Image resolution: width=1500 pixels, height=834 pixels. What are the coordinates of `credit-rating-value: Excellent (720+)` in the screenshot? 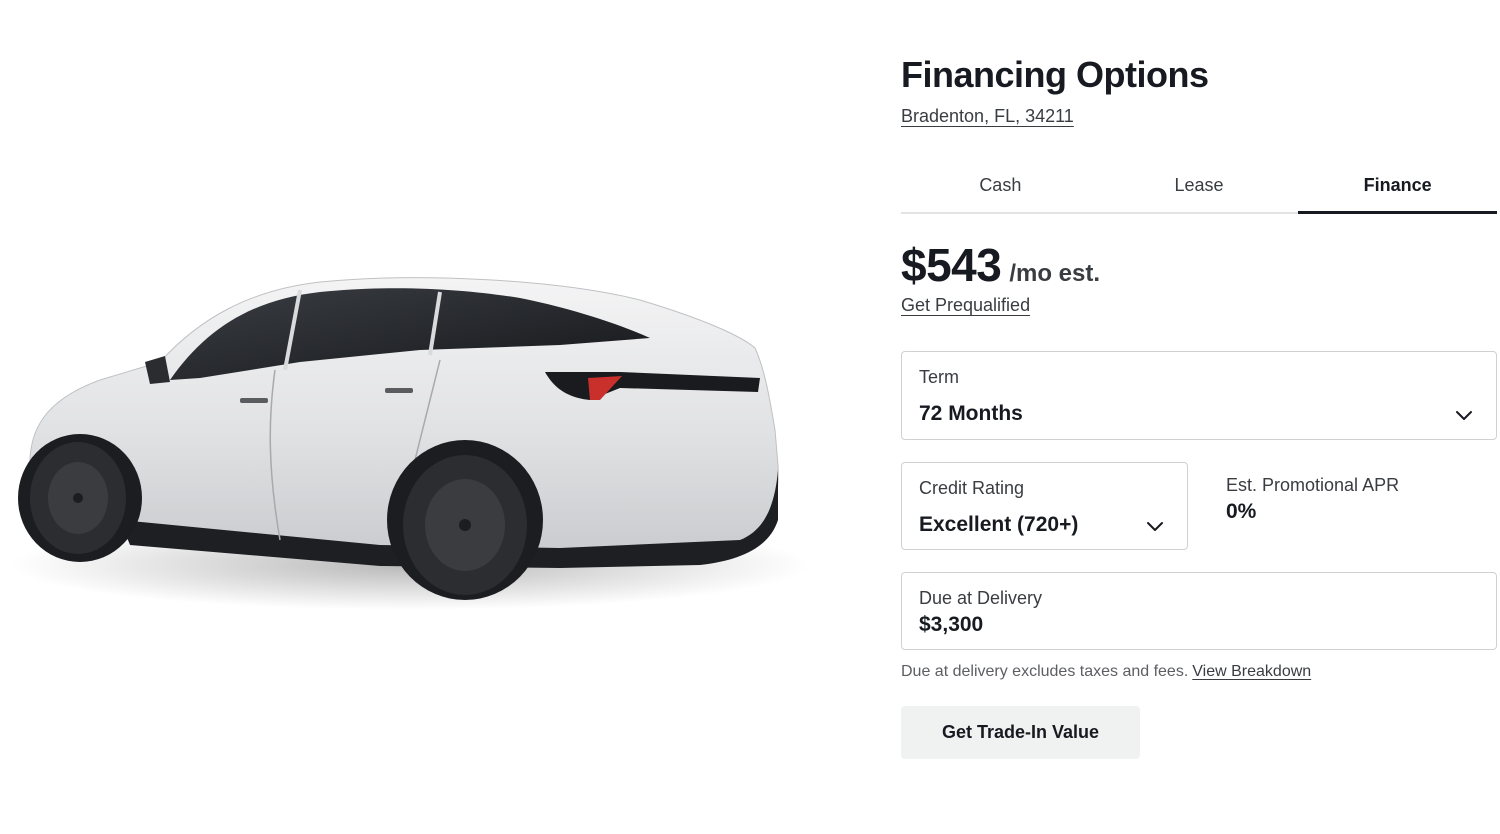 It's located at (999, 524).